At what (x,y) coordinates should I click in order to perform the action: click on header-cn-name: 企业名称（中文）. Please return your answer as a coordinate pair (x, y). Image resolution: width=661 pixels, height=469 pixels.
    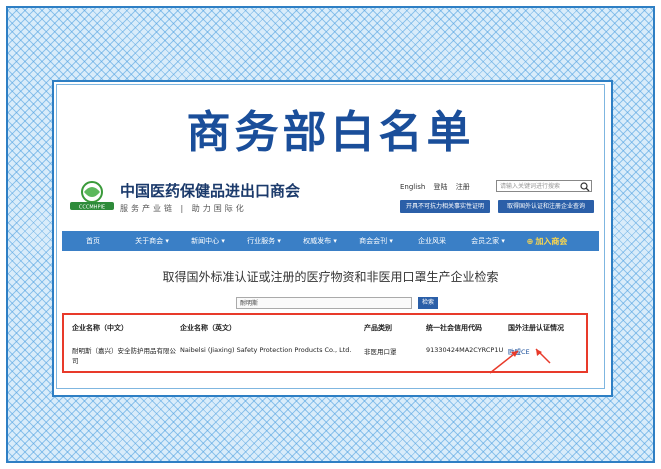
    Looking at the image, I should click on (100, 328).